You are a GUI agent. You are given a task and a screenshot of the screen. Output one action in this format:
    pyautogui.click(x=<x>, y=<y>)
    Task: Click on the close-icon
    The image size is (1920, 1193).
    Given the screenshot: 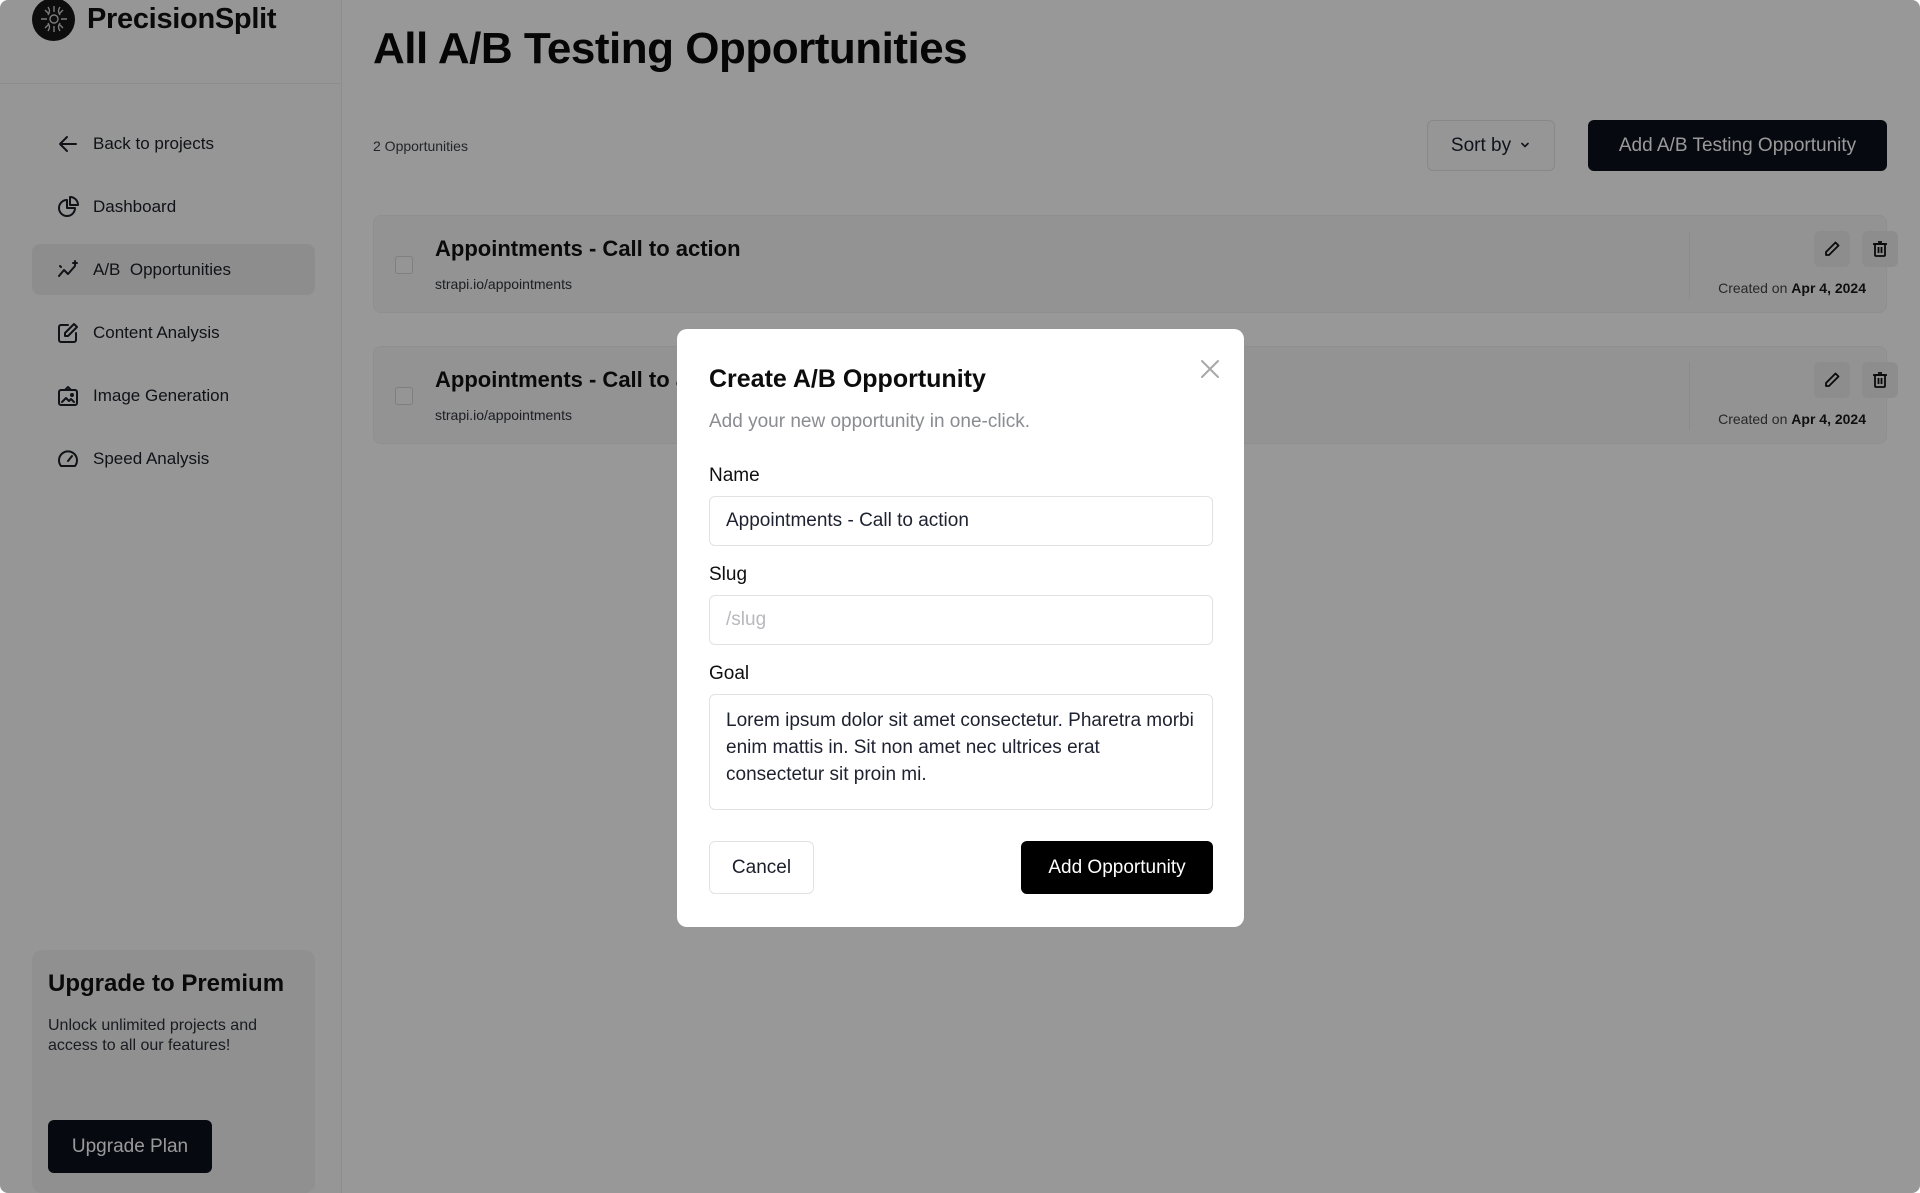 What is the action you would take?
    pyautogui.click(x=1210, y=369)
    